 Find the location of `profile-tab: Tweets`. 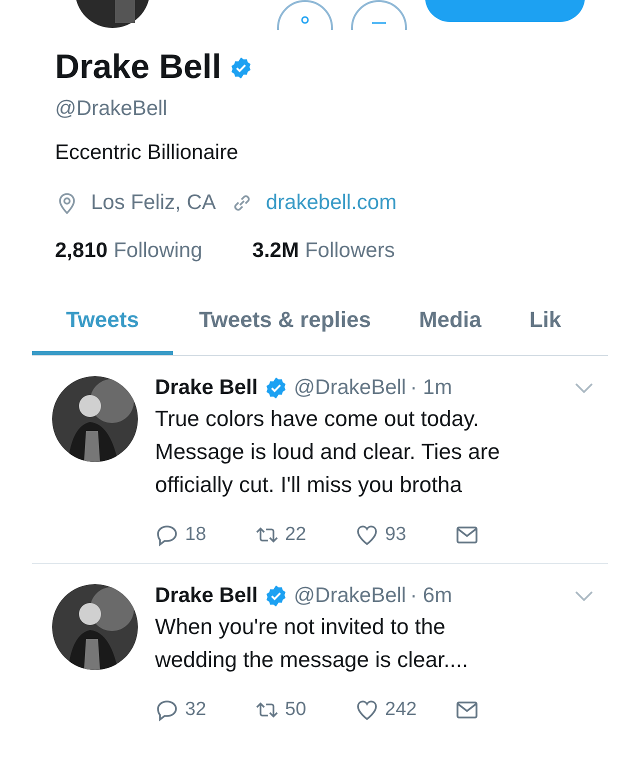

profile-tab: Tweets is located at coordinates (102, 331).